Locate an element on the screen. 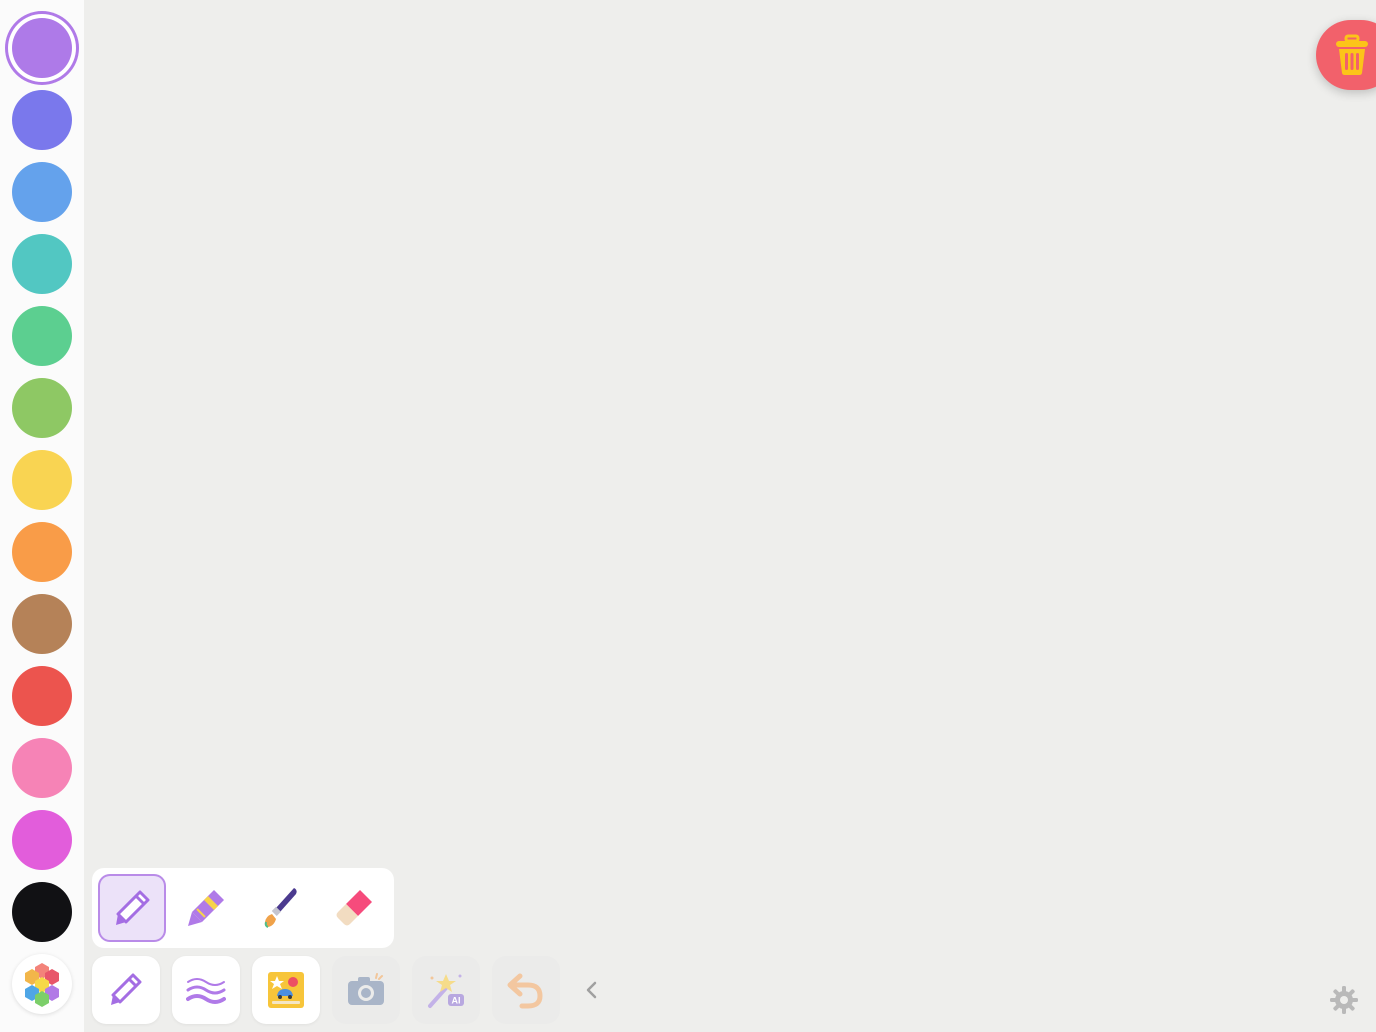 The width and height of the screenshot is (1376, 1032). ai-magic-button: AI is located at coordinates (446, 990).